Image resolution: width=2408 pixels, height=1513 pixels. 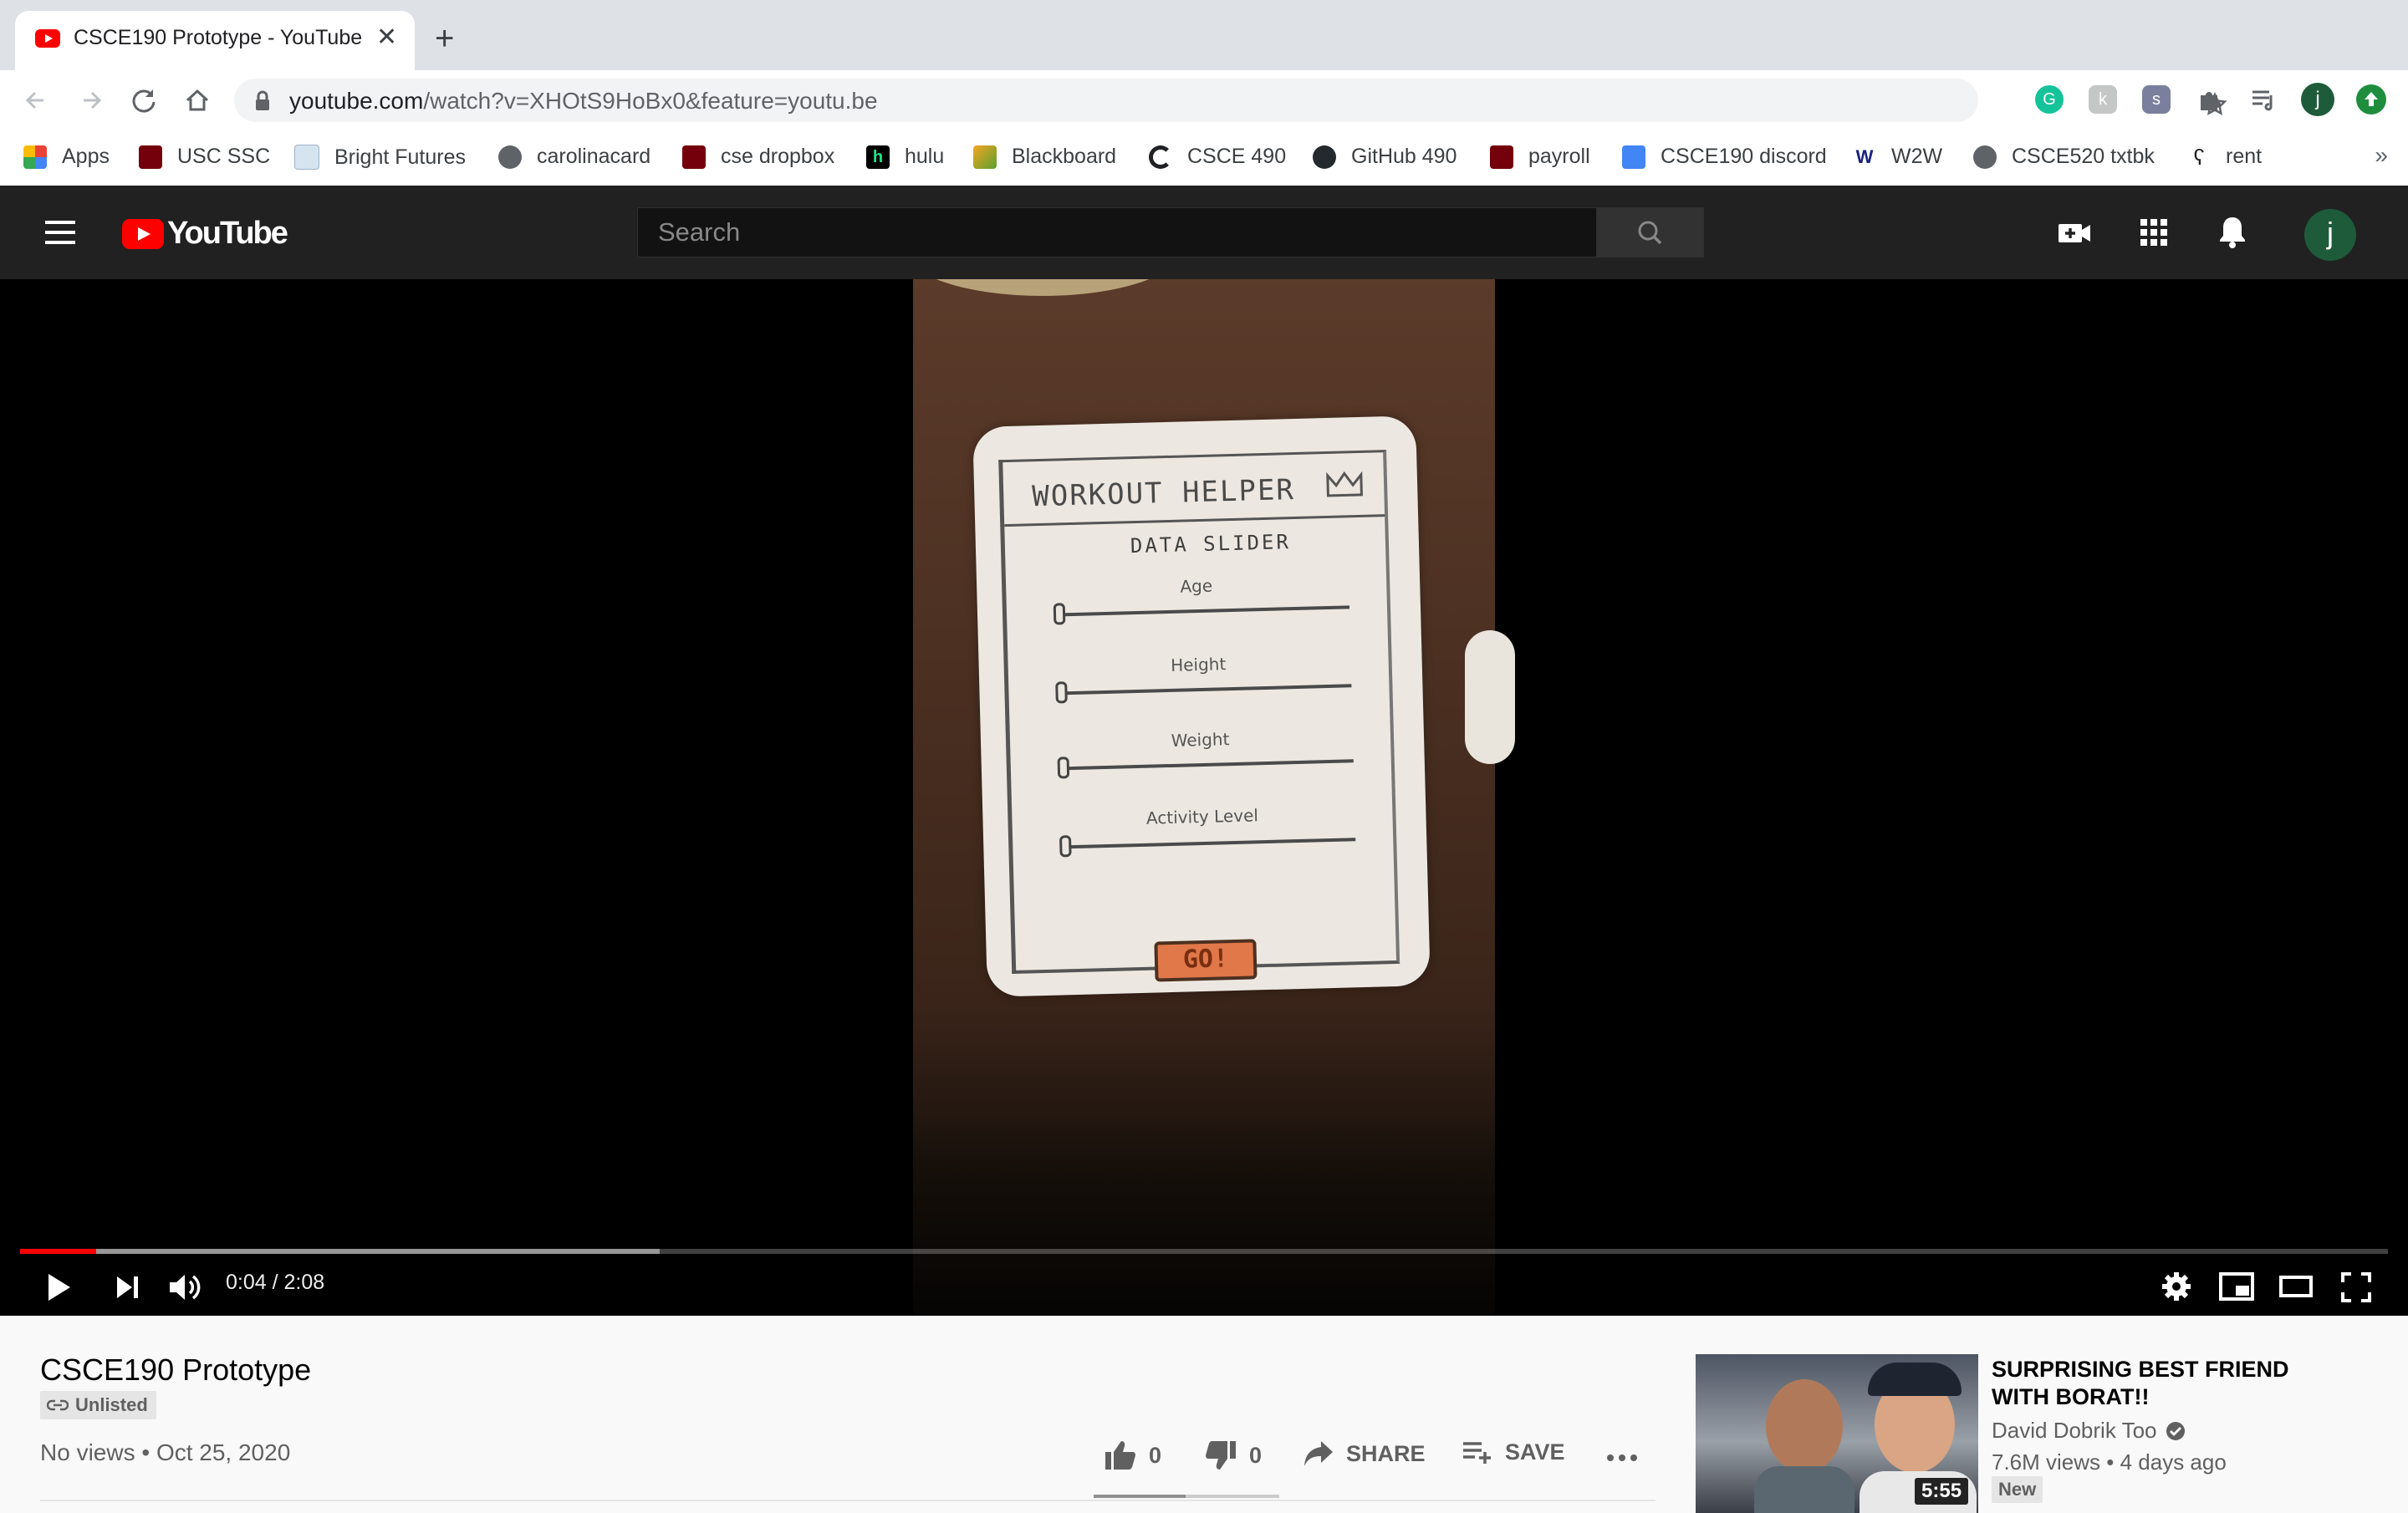 I want to click on bookmark-label: Blackboard, so click(x=1064, y=156).